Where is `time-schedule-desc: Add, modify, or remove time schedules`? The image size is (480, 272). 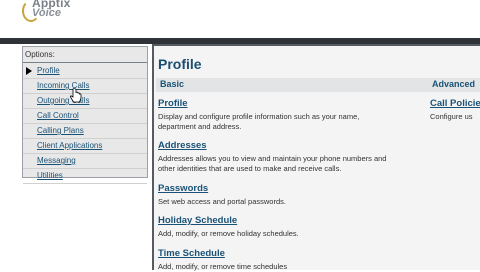
time-schedule-desc: Add, modify, or remove time schedules is located at coordinates (223, 266).